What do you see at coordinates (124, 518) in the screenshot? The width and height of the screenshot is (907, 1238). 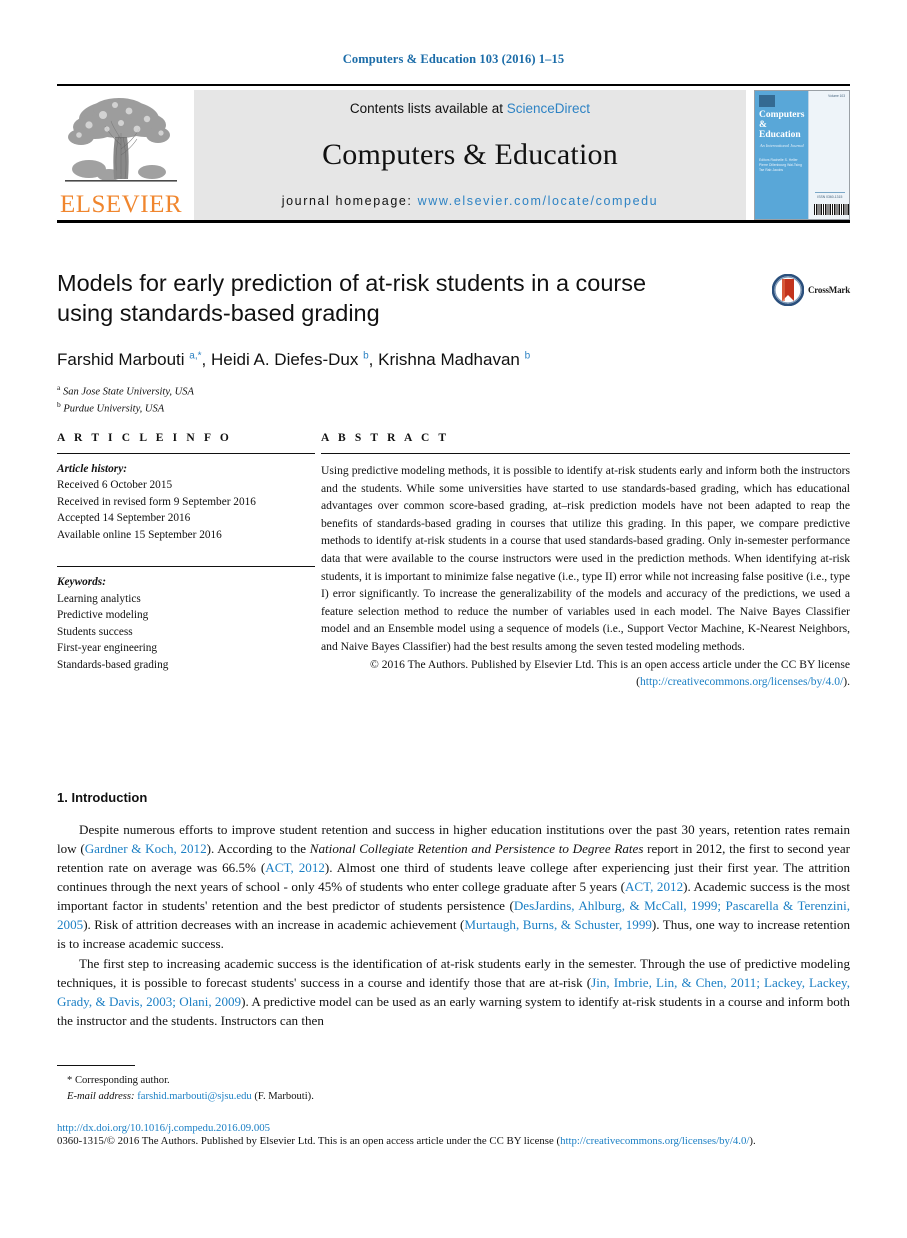 I see `history-item: Accepted 14 September 2016` at bounding box center [124, 518].